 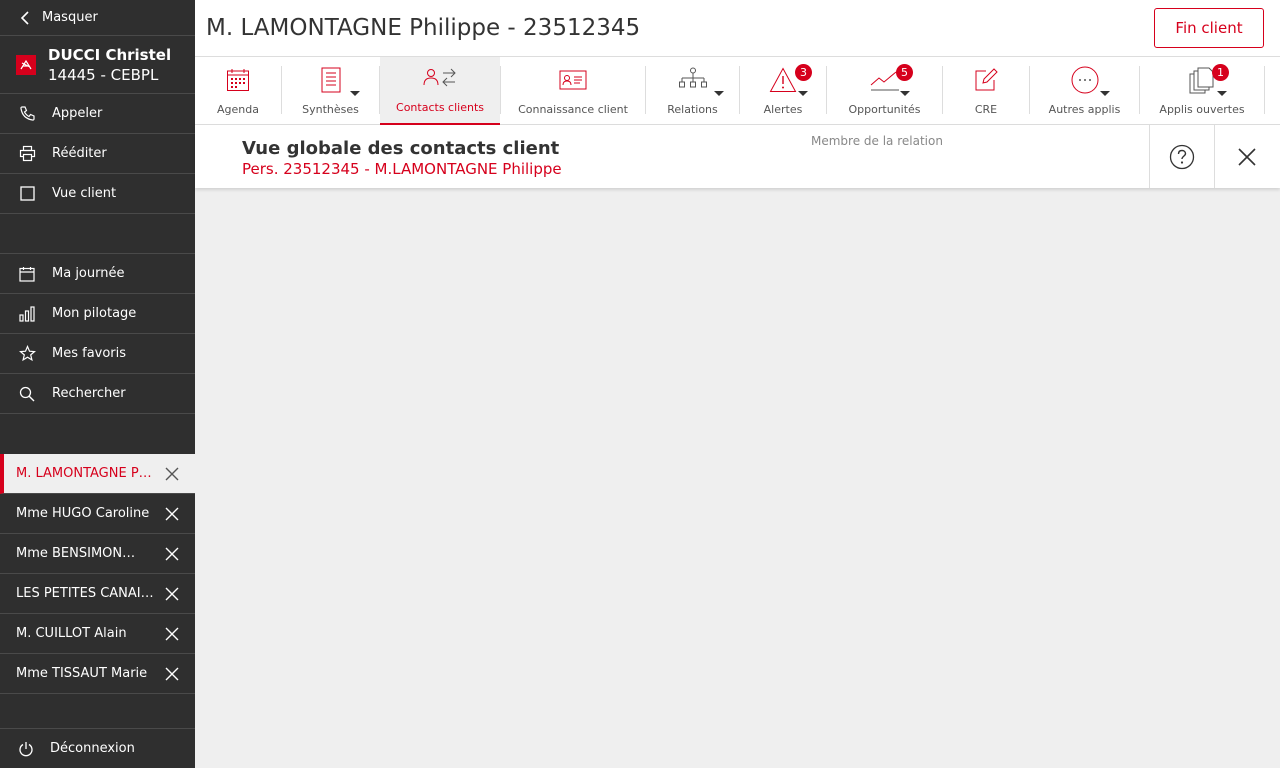 I want to click on client-tab-label: Mme HUGO Caroline, so click(x=83, y=513).